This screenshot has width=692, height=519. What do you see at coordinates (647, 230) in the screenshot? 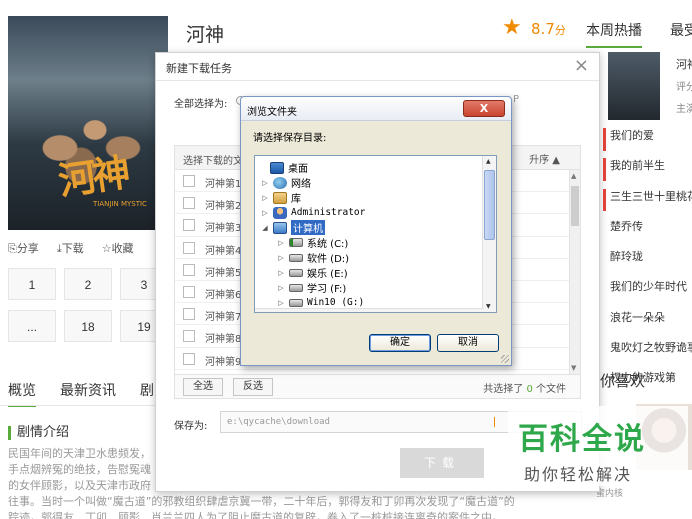
I see `hot-list-item: 楚乔传` at bounding box center [647, 230].